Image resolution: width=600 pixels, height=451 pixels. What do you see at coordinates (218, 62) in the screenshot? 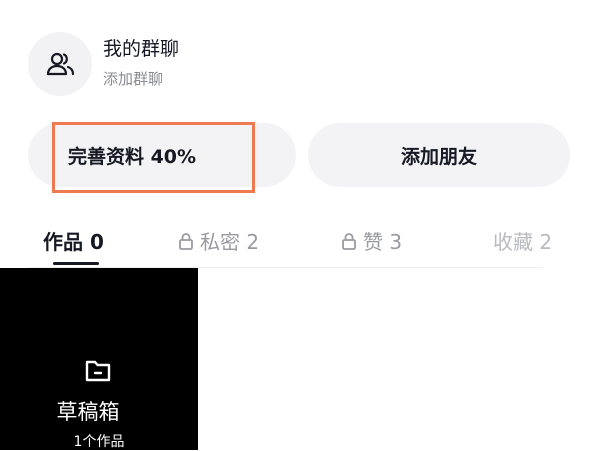
I see `my-group-chat-row: 我的群聊 添加群聊` at bounding box center [218, 62].